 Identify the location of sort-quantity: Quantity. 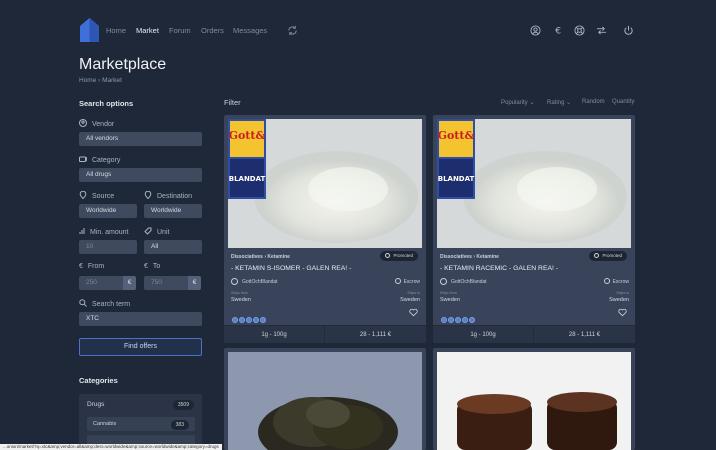
(623, 102).